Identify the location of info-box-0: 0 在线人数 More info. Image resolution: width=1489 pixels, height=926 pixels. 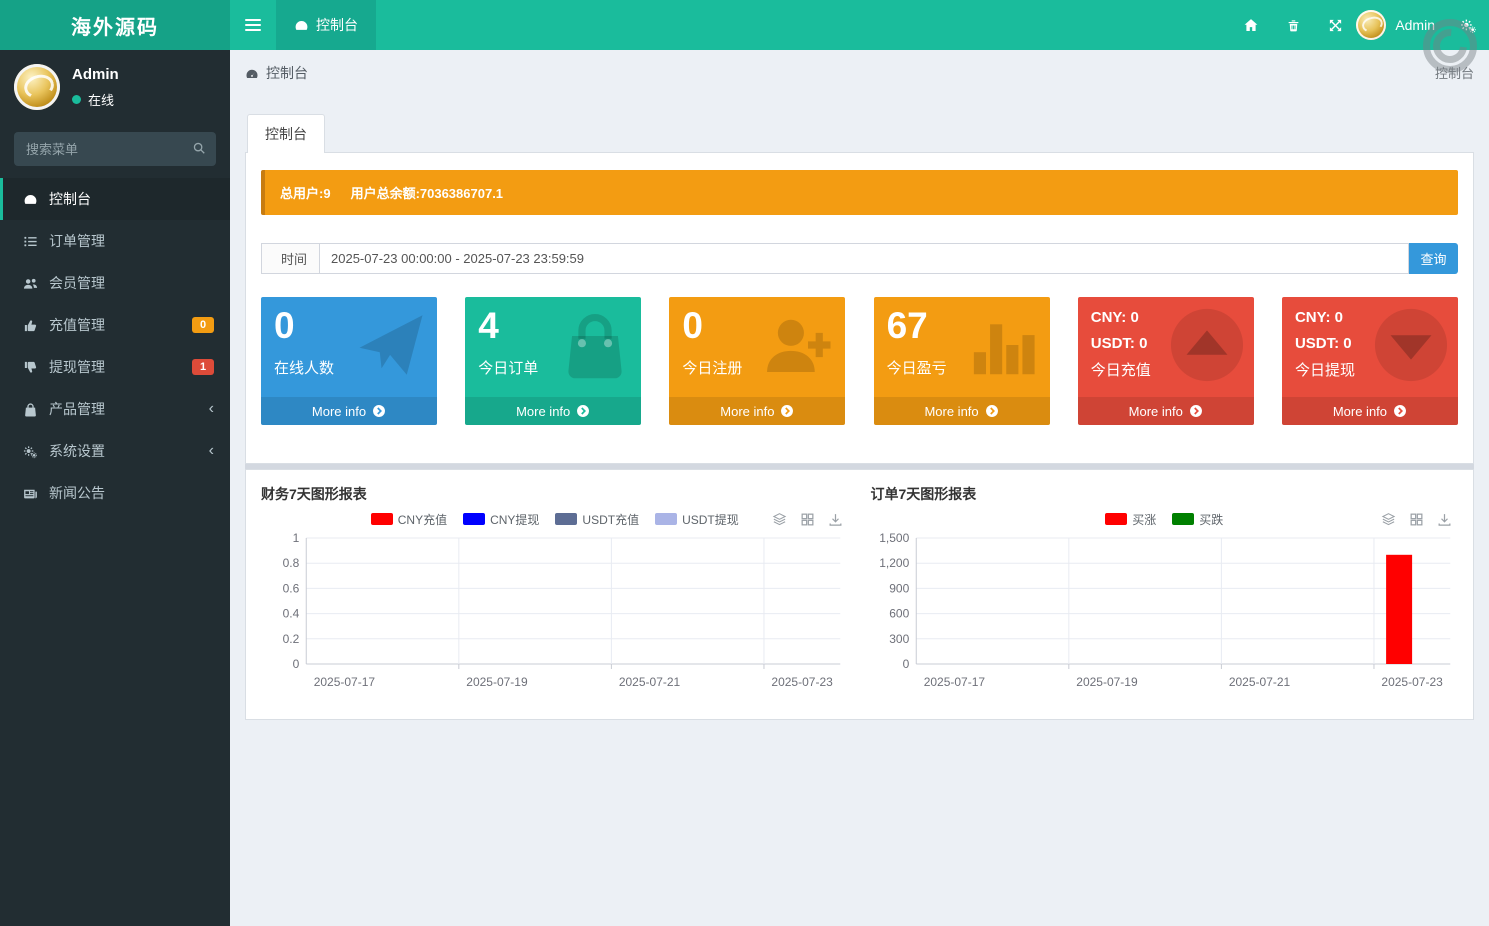
(349, 361).